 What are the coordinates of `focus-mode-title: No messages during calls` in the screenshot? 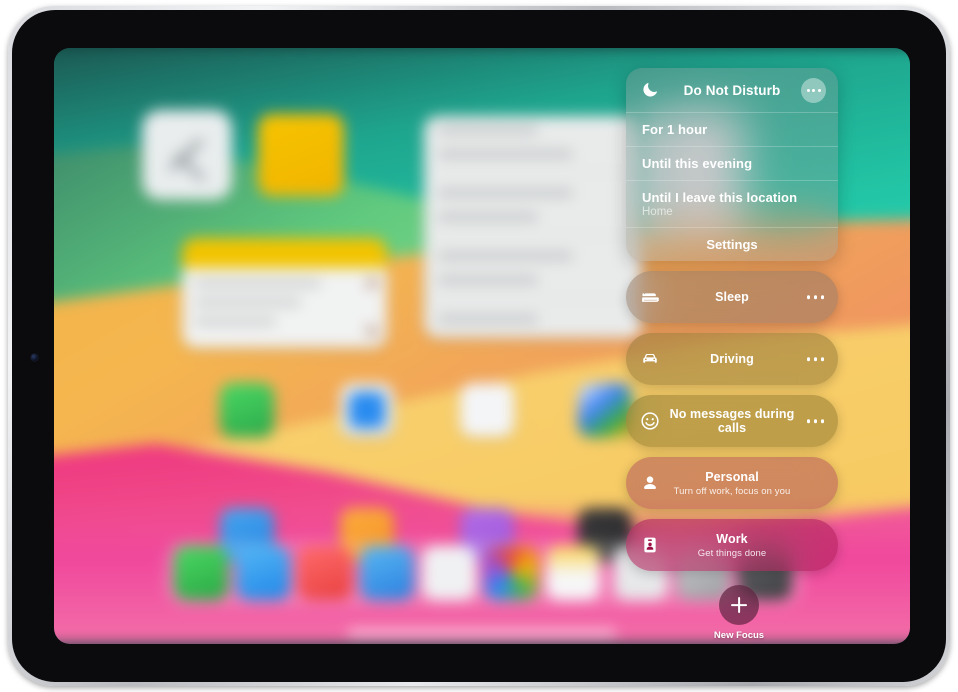 It's located at (732, 421).